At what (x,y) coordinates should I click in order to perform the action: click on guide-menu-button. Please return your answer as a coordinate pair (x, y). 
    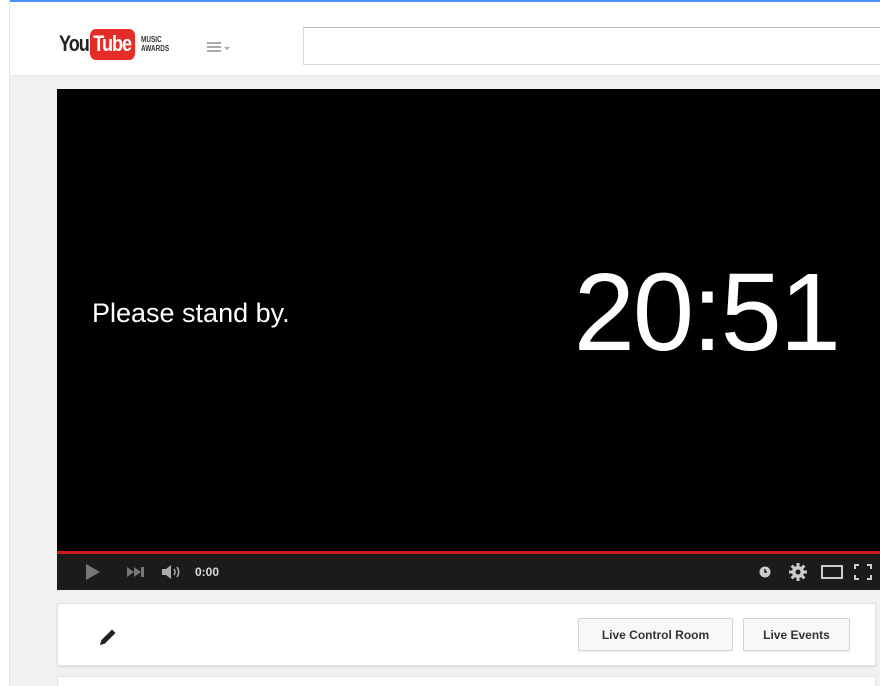
    Looking at the image, I should click on (225, 47).